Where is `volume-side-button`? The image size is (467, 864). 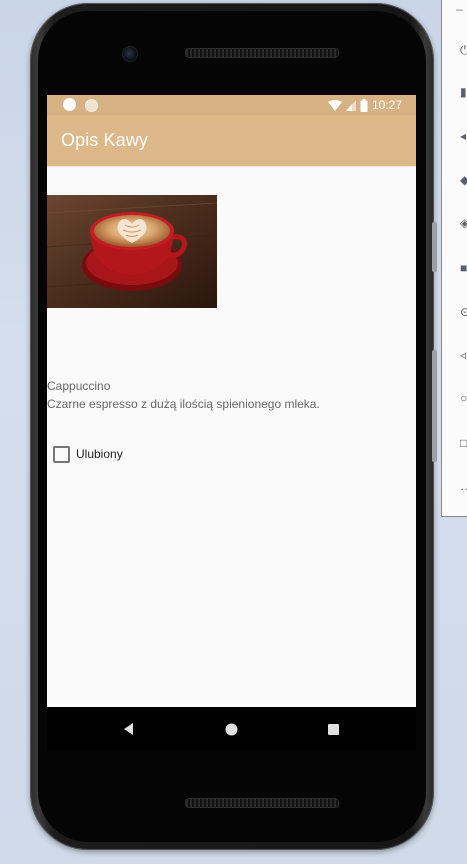 volume-side-button is located at coordinates (434, 406).